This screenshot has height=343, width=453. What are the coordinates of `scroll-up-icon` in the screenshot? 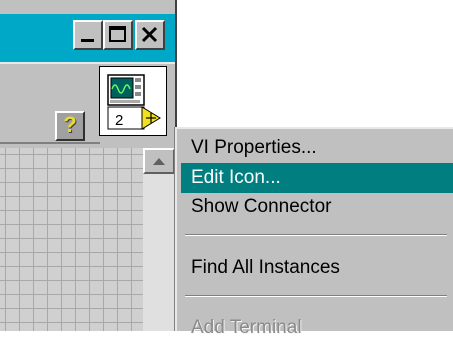 It's located at (159, 161).